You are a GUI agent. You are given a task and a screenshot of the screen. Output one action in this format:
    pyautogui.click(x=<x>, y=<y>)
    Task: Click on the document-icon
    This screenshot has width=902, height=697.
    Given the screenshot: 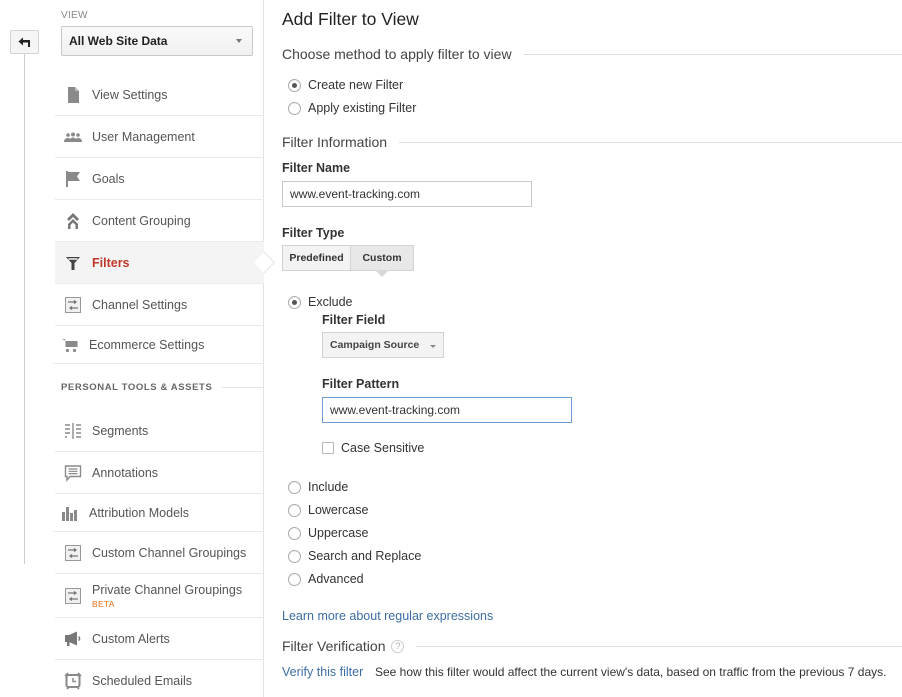 What is the action you would take?
    pyautogui.click(x=73, y=95)
    